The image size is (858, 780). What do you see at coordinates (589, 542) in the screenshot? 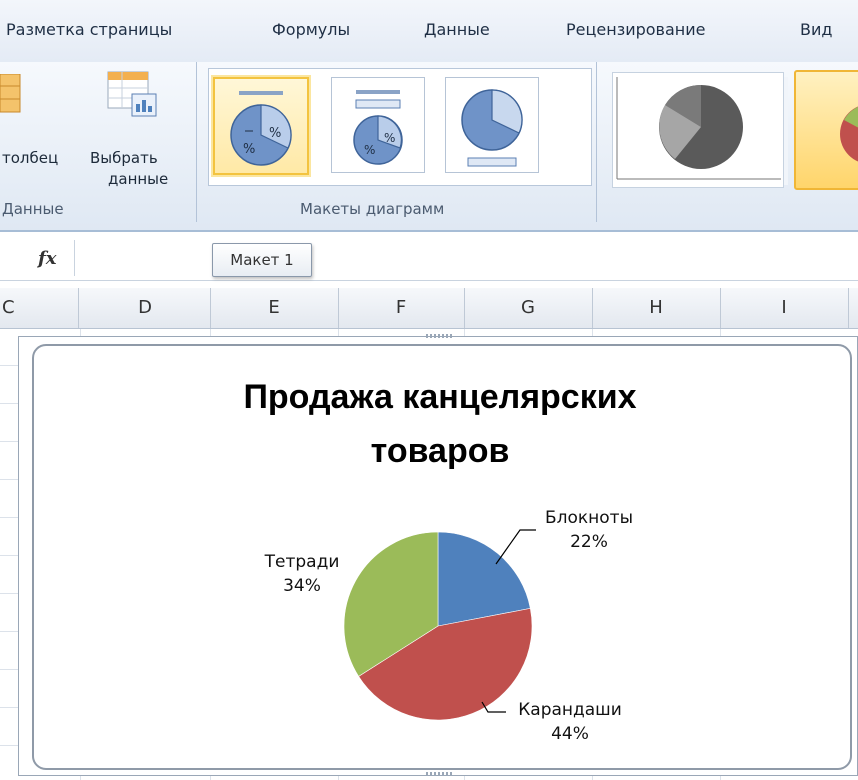
I see `data-label-notebooks-percent: 22%` at bounding box center [589, 542].